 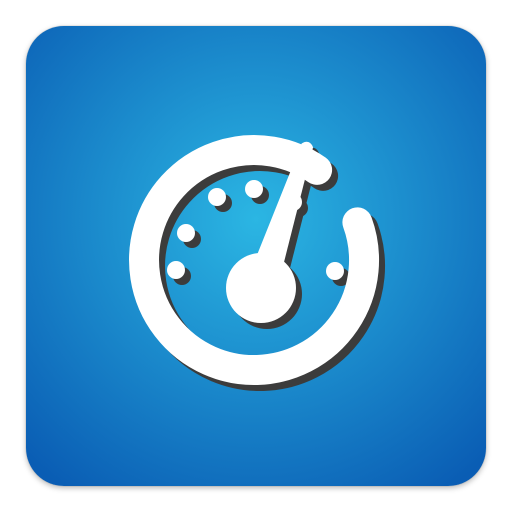 I want to click on gauge-needle-hub, so click(x=261, y=288).